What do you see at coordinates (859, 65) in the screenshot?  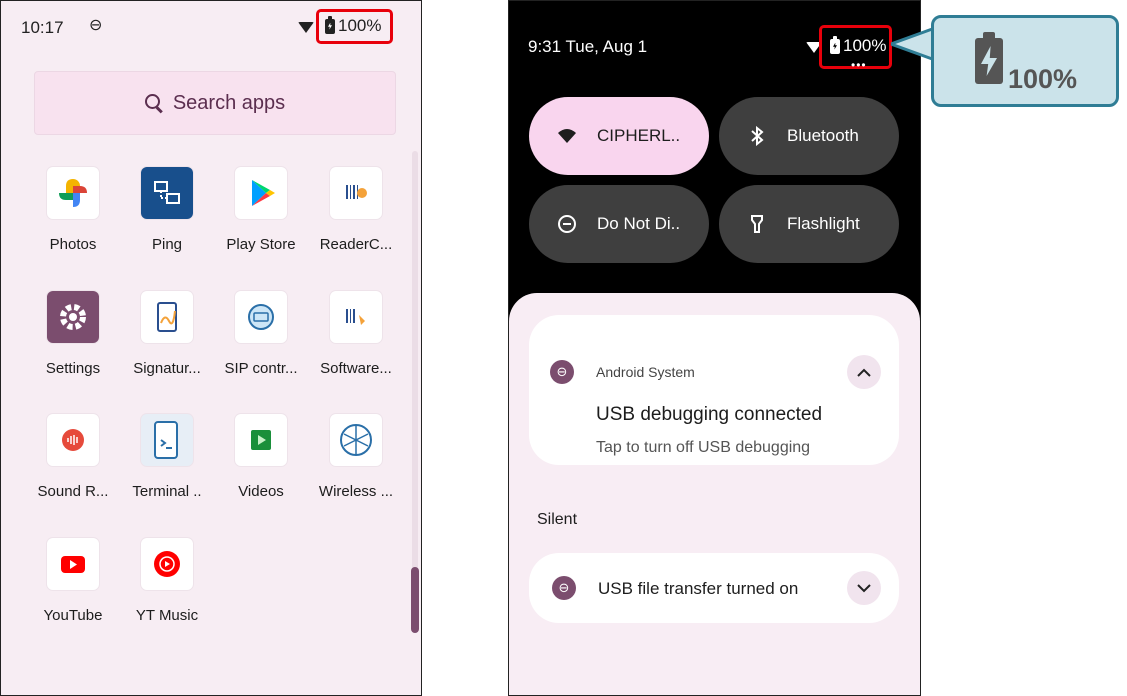 I see `more-dots-icon: •••` at bounding box center [859, 65].